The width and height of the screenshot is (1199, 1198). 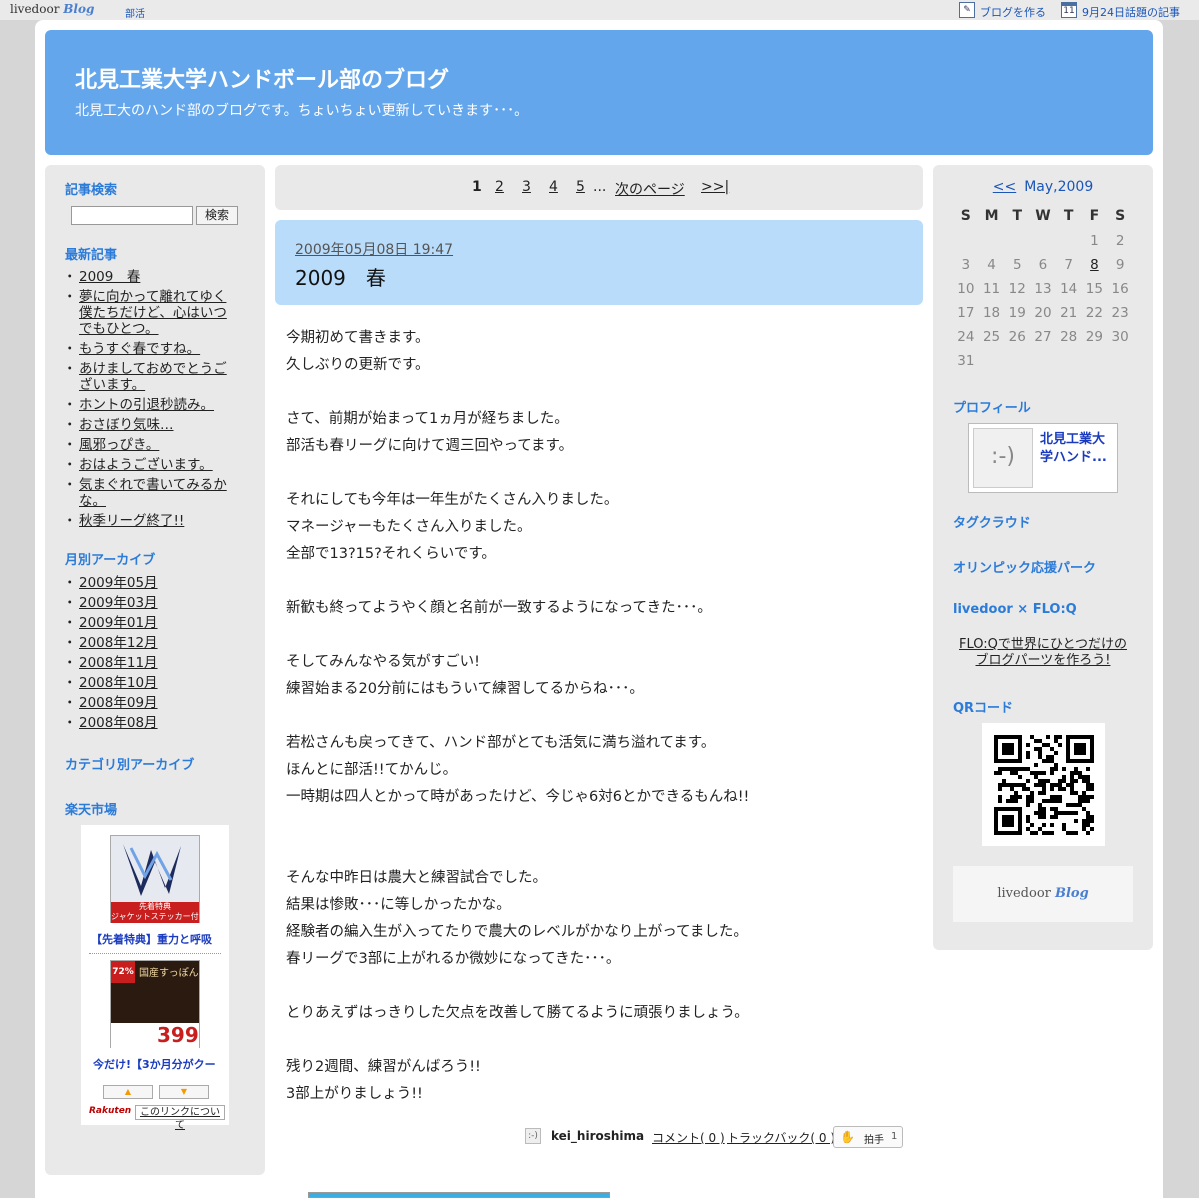 What do you see at coordinates (1043, 653) in the screenshot?
I see `floq-link: FLO:Qで世界にひとつだけのブログパーツを作ろう!` at bounding box center [1043, 653].